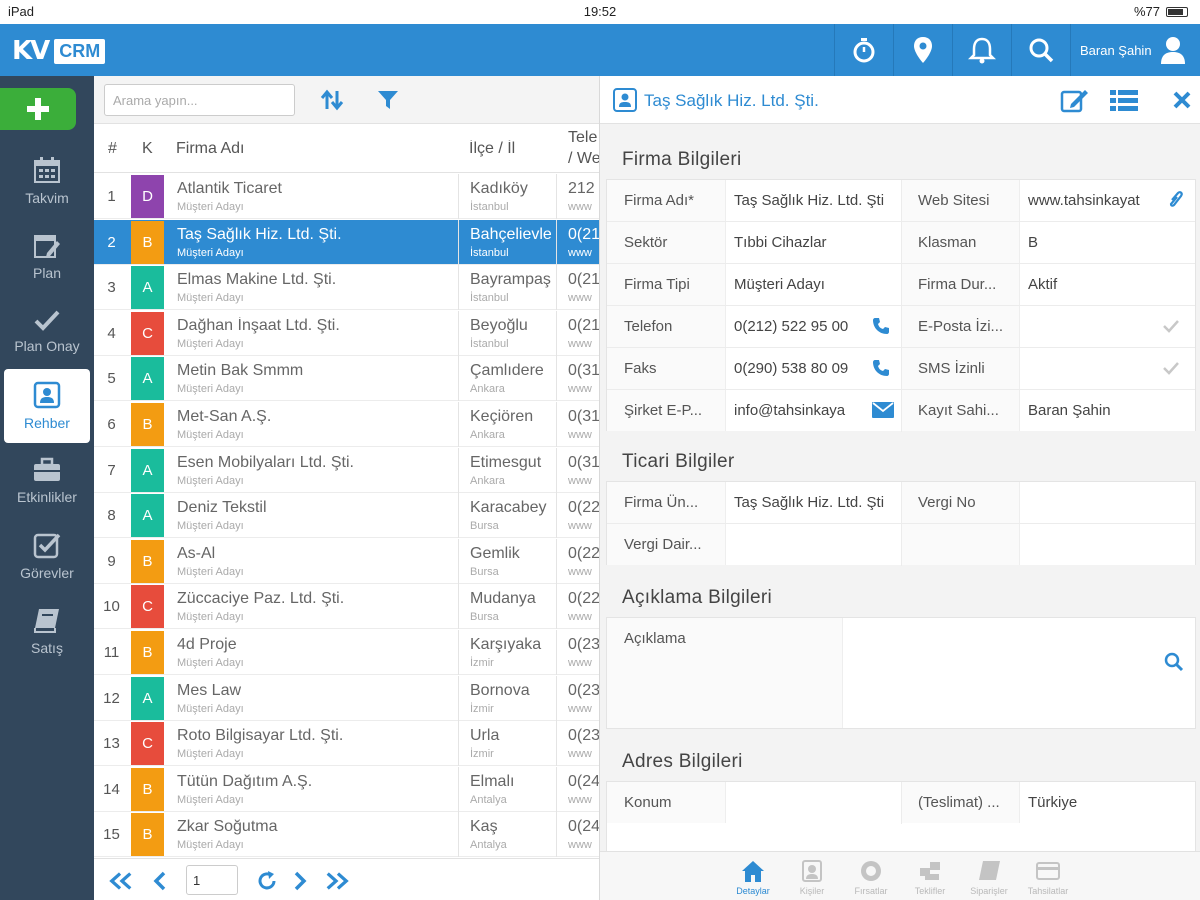 Image resolution: width=1200 pixels, height=900 pixels. What do you see at coordinates (1182, 100) in the screenshot?
I see `close-button` at bounding box center [1182, 100].